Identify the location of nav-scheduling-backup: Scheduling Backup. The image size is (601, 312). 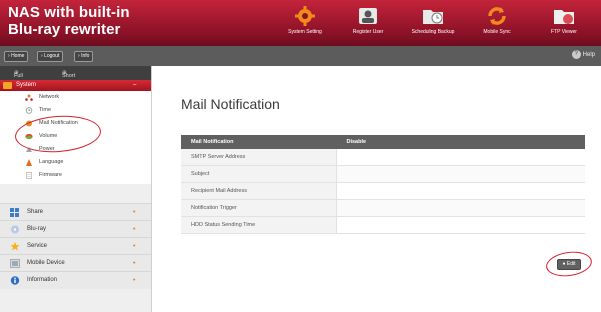
(433, 23).